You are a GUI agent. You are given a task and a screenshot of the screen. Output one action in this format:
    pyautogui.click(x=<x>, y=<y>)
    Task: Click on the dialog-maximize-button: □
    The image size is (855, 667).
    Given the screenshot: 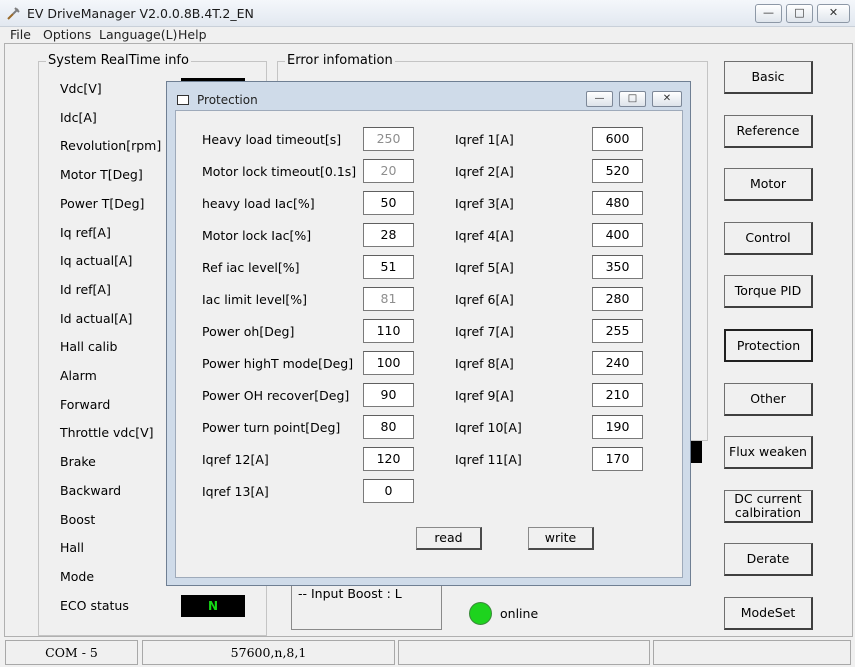 What is the action you would take?
    pyautogui.click(x=632, y=99)
    